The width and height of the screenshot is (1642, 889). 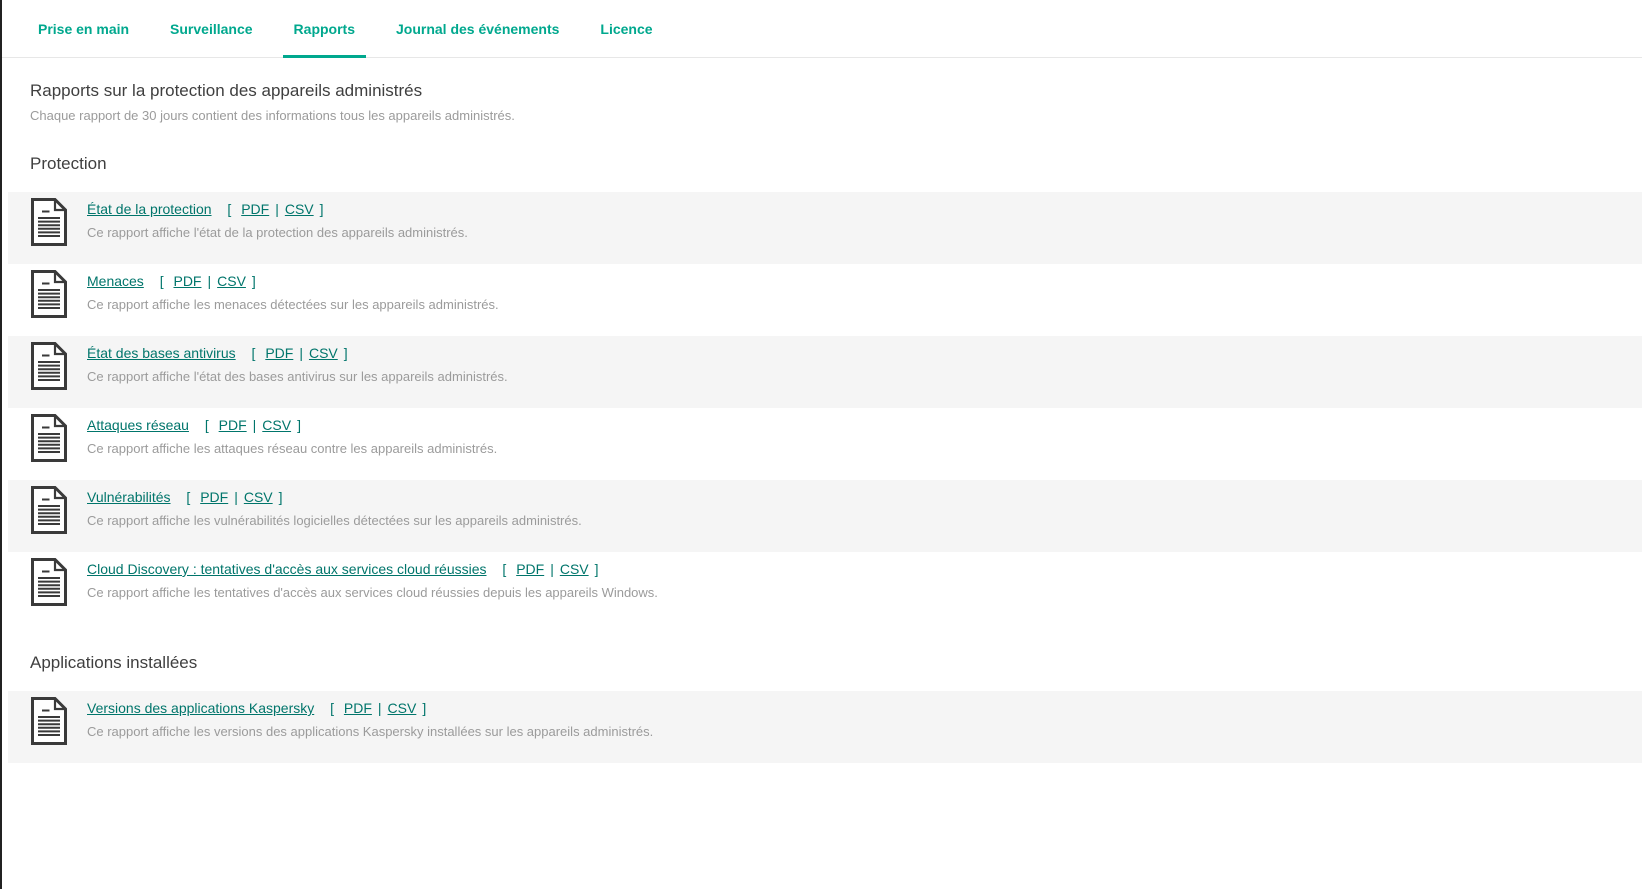 I want to click on tab-label: Licence, so click(x=626, y=28).